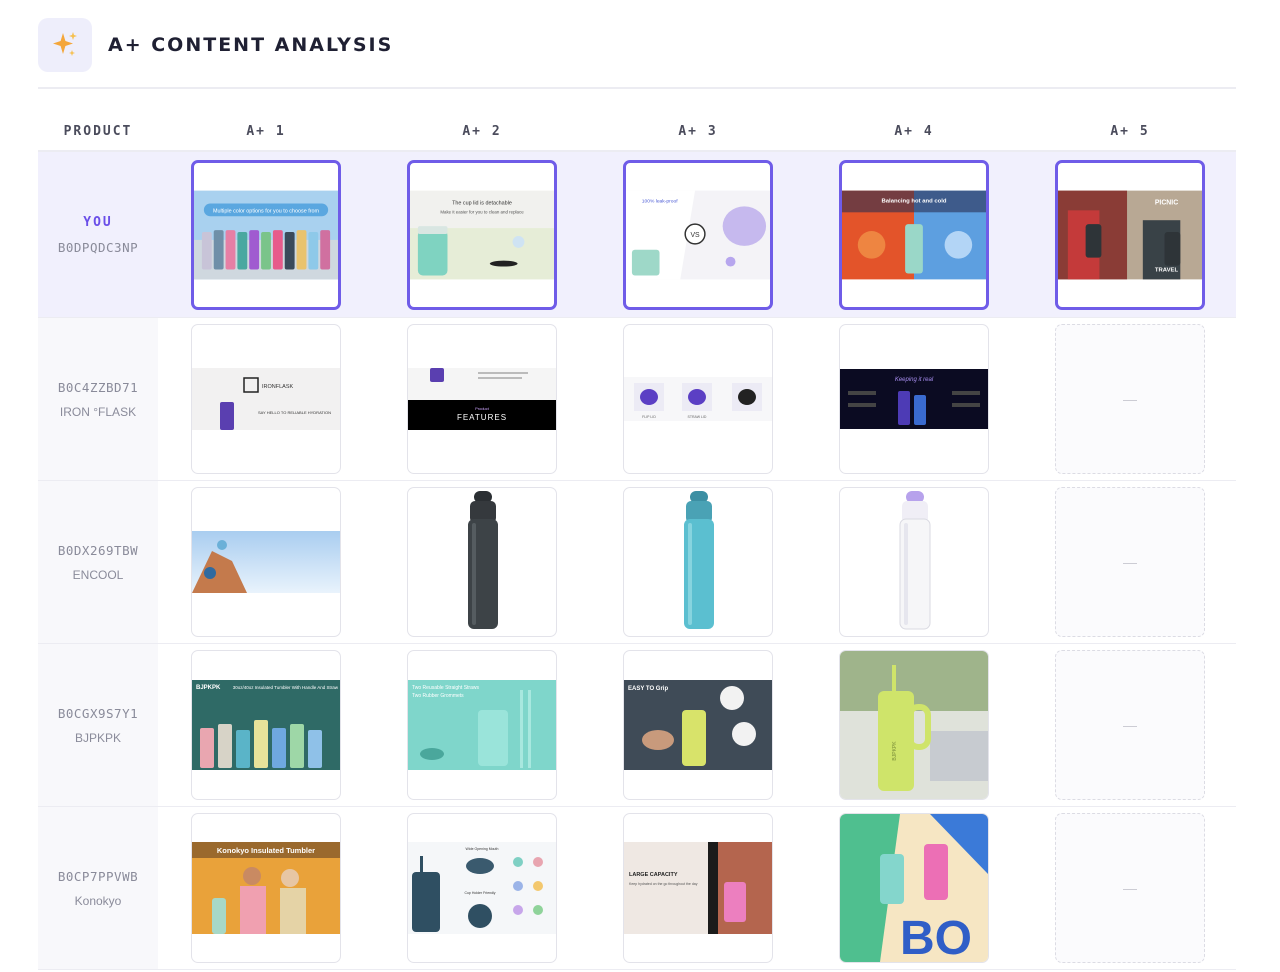  I want to click on aplus-cell: Keeping it real, so click(914, 399).